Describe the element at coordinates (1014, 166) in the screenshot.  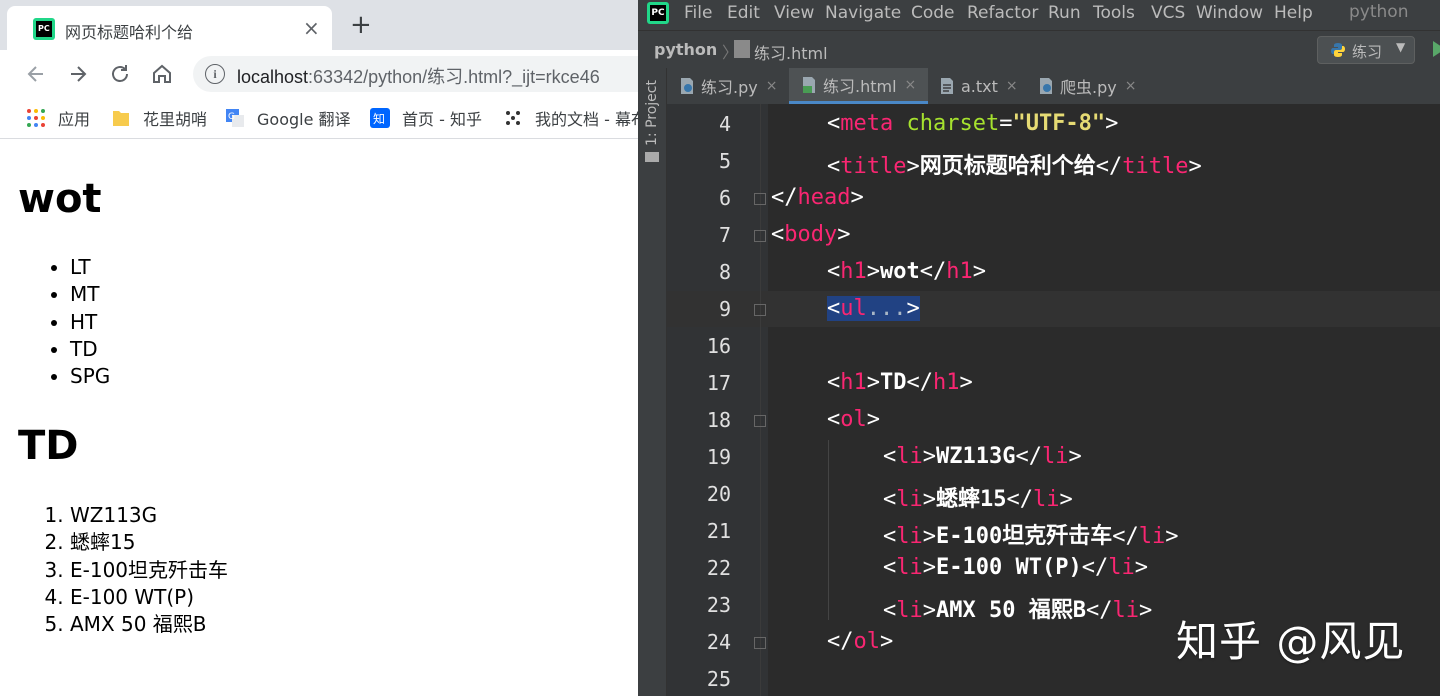
I see `code-line-5: <title>网页标题哈利个给</title>` at that location.